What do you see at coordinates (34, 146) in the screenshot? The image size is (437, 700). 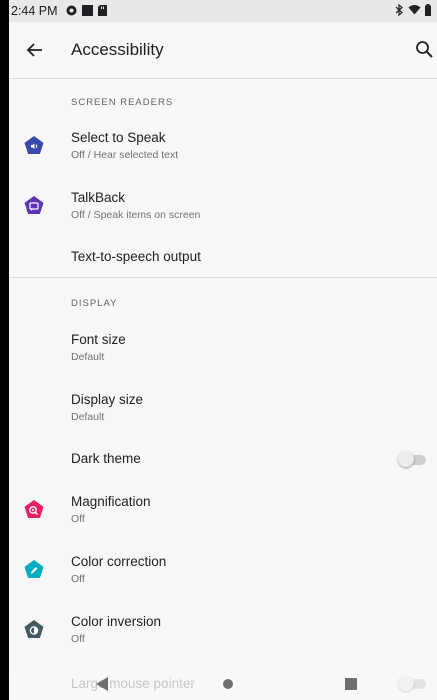 I see `select-to-speak-icon` at bounding box center [34, 146].